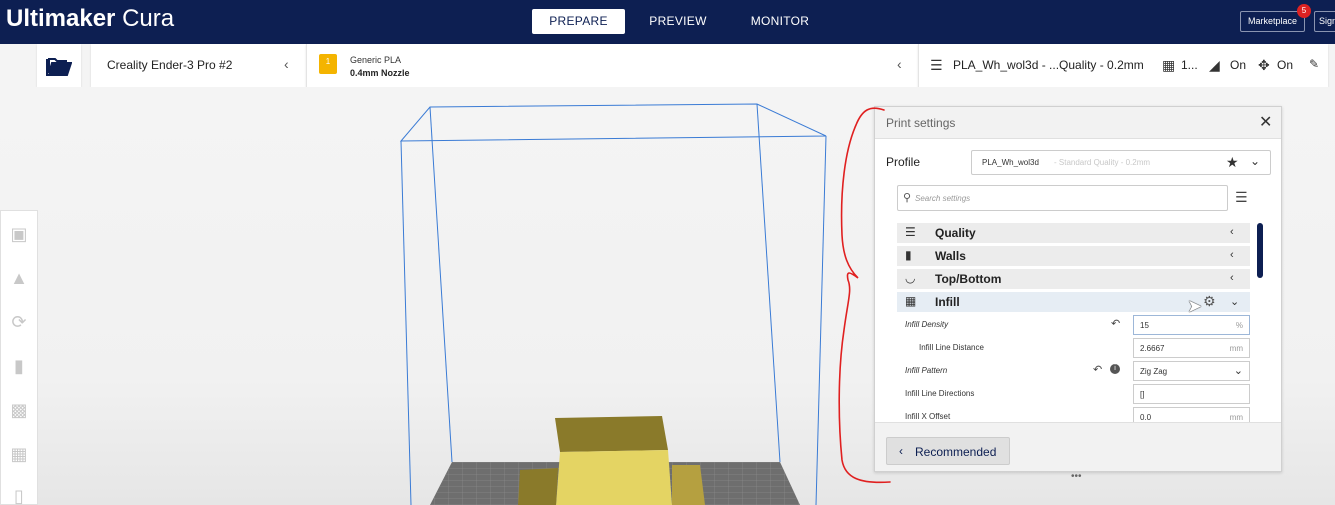 The image size is (1335, 505). Describe the element at coordinates (612, 65) in the screenshot. I see `material-selector: 1 Generic PLA 0.4mm Nozzle ‹` at that location.